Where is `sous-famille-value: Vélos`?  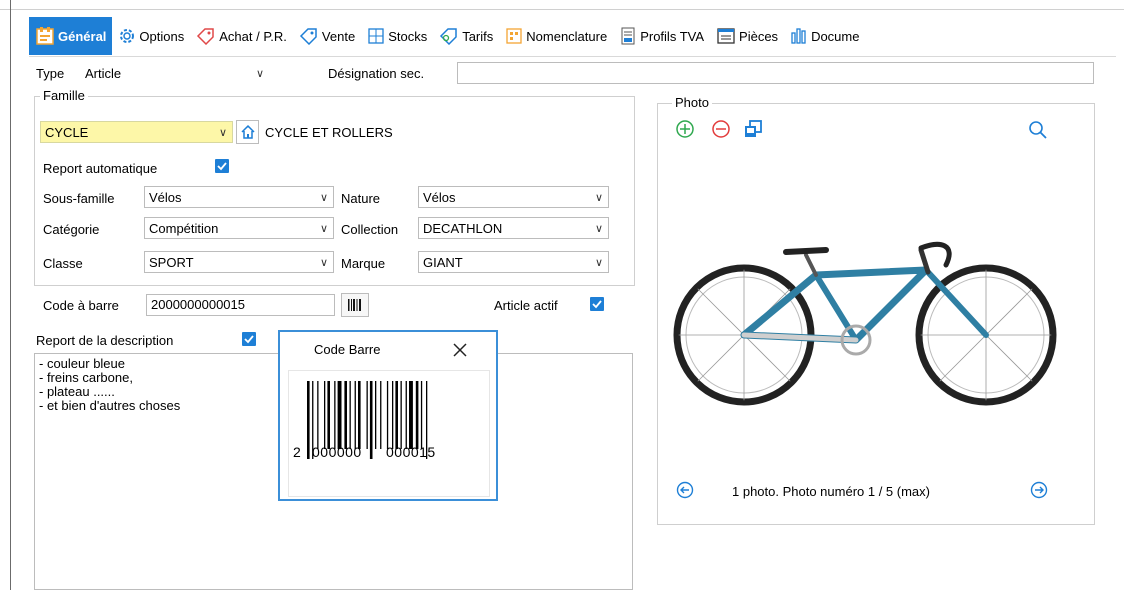 sous-famille-value: Vélos is located at coordinates (165, 197).